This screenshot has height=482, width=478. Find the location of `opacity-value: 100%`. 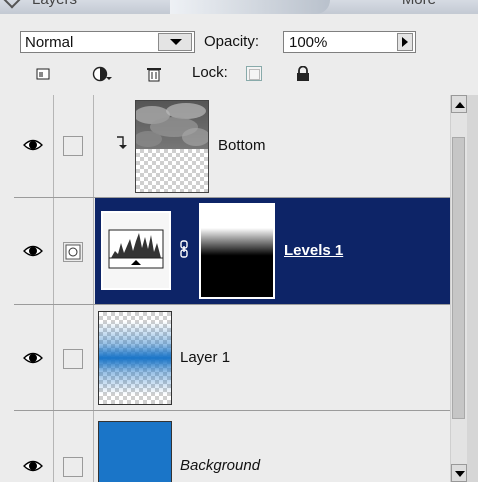

opacity-value: 100% is located at coordinates (308, 42).